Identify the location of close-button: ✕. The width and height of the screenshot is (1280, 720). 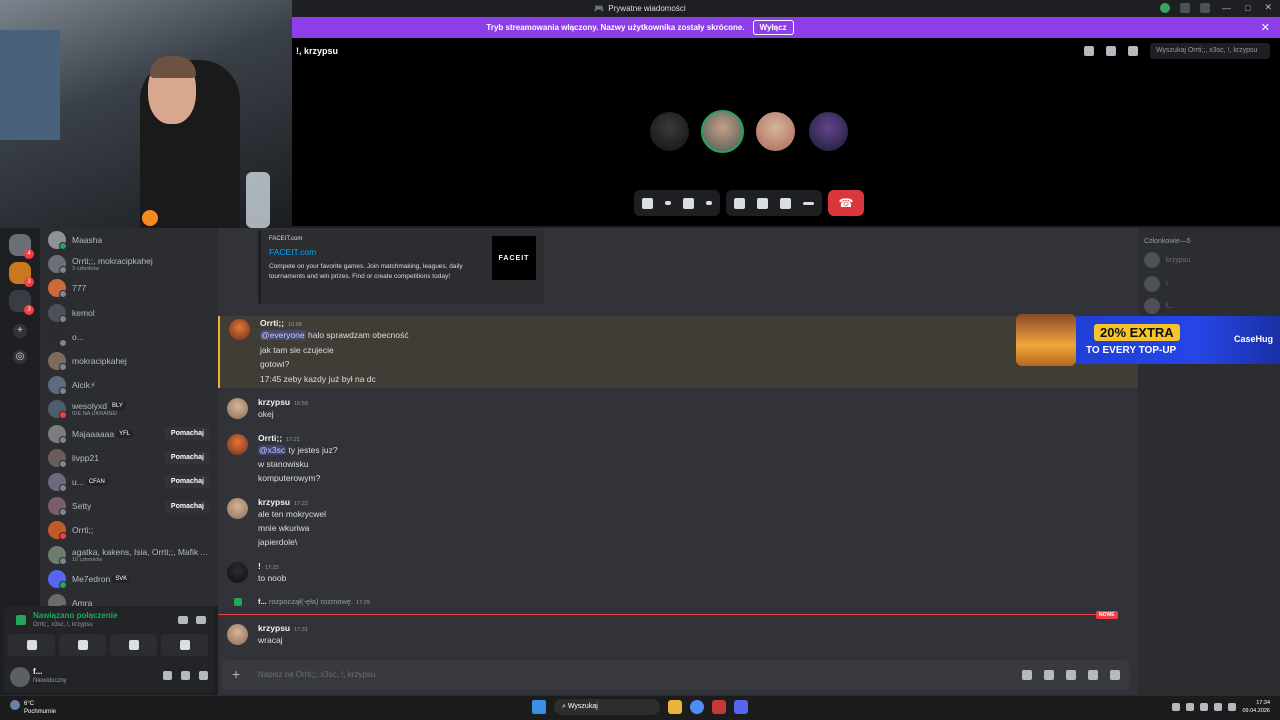
(1268, 7).